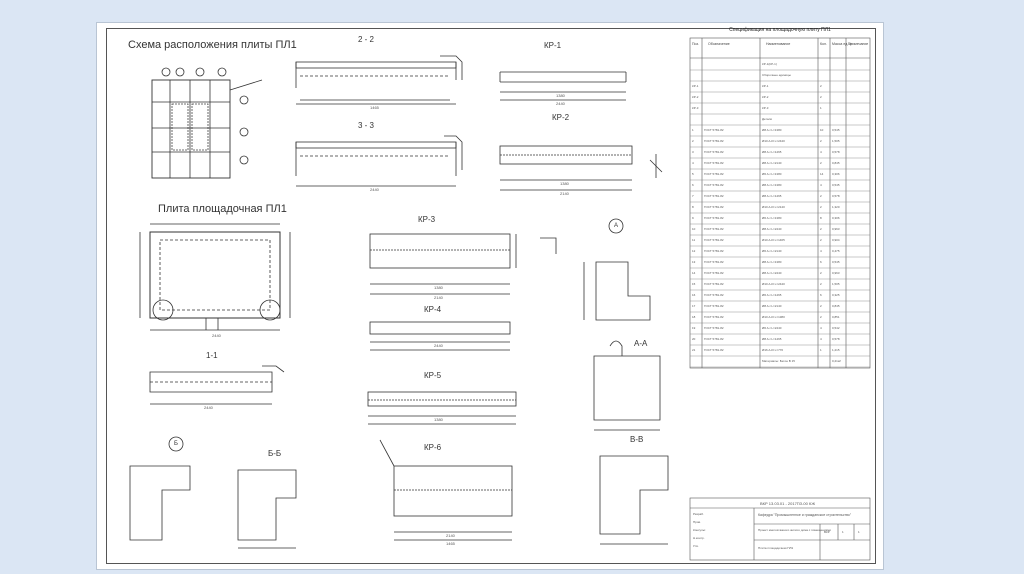 The width and height of the screenshot is (1024, 574). I want to click on kp1-title: КР-1, so click(553, 45).